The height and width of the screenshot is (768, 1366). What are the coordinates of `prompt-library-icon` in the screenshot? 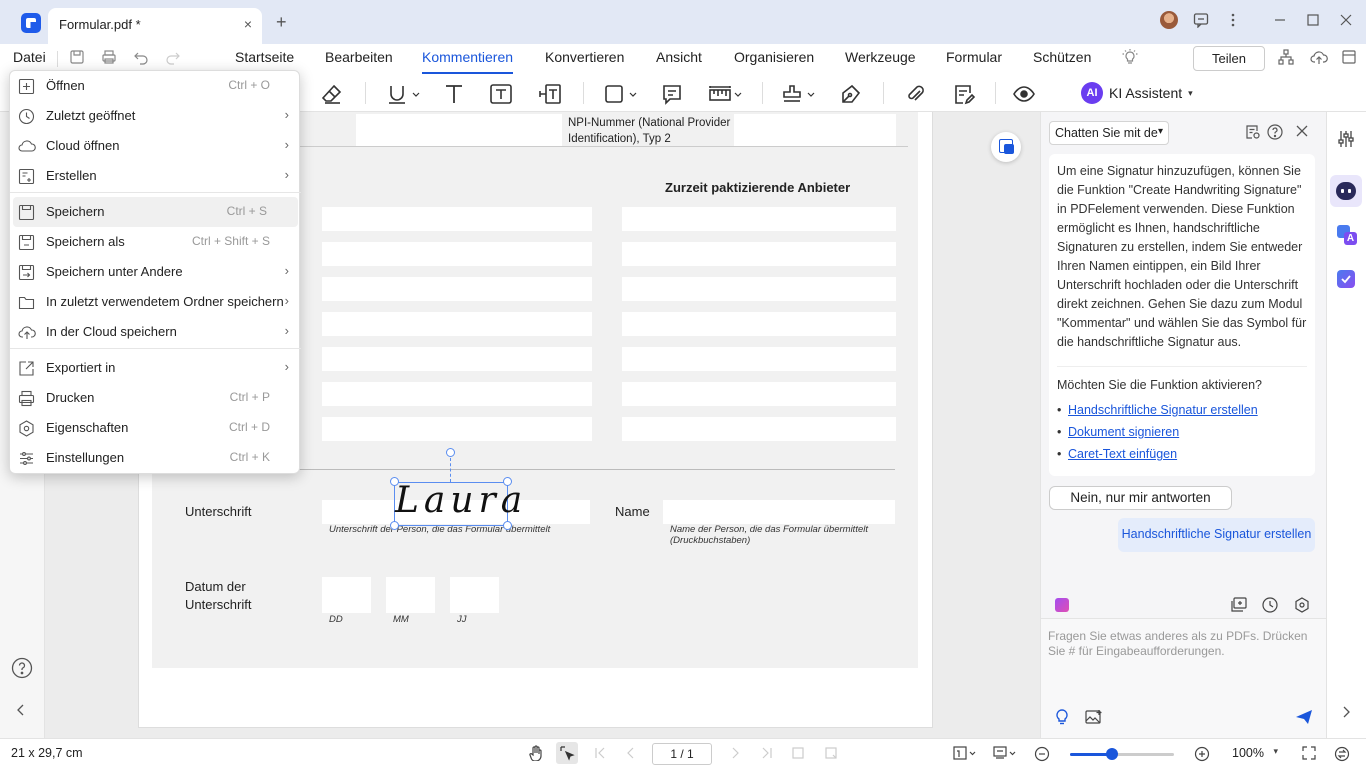 It's located at (1062, 605).